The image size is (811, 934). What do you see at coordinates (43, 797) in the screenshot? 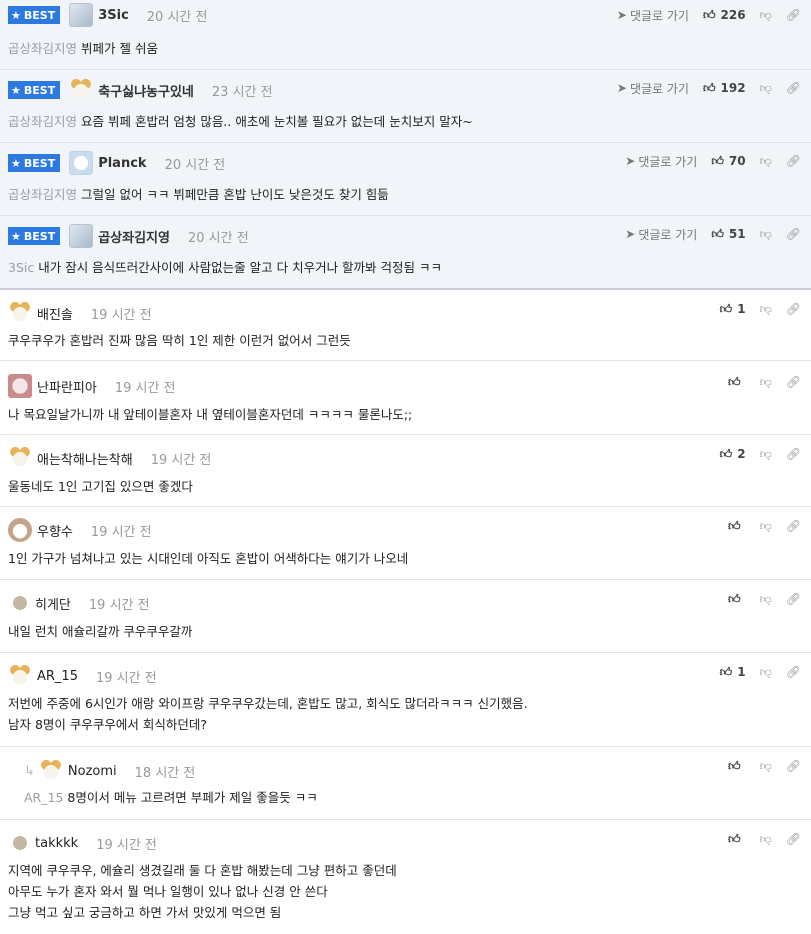
I see `mention: AR_15` at bounding box center [43, 797].